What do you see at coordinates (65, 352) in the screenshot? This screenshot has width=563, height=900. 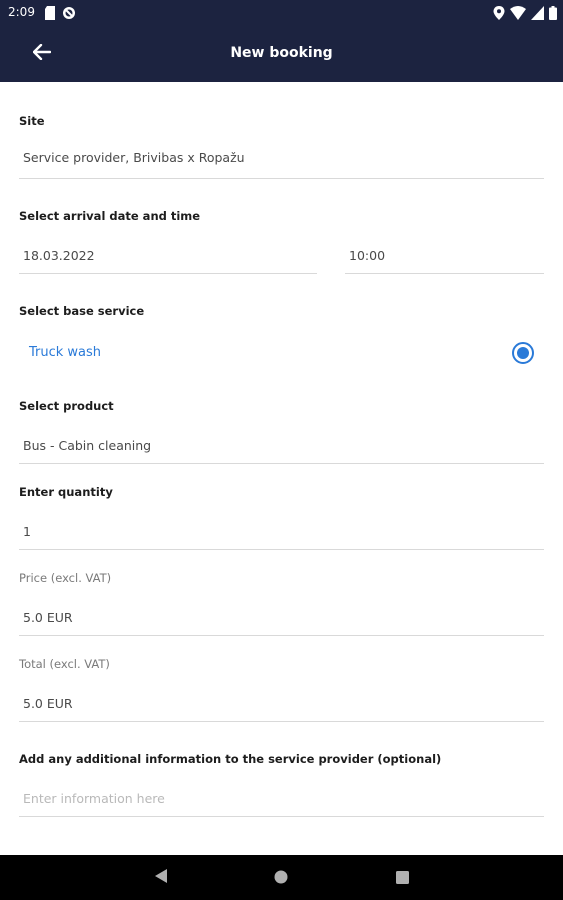 I see `service-option-truck-wash: Truck wash` at bounding box center [65, 352].